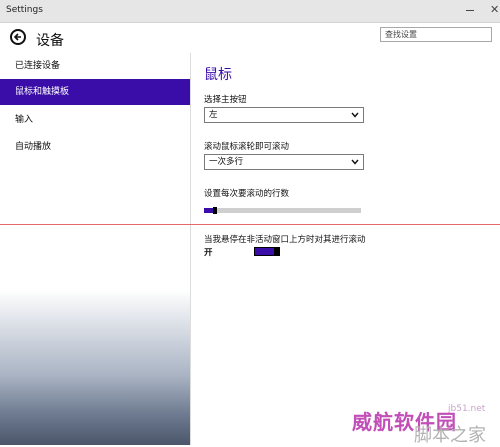 The image size is (500, 447). Describe the element at coordinates (250, 38) in the screenshot. I see `header: 设备 查找设置` at that location.